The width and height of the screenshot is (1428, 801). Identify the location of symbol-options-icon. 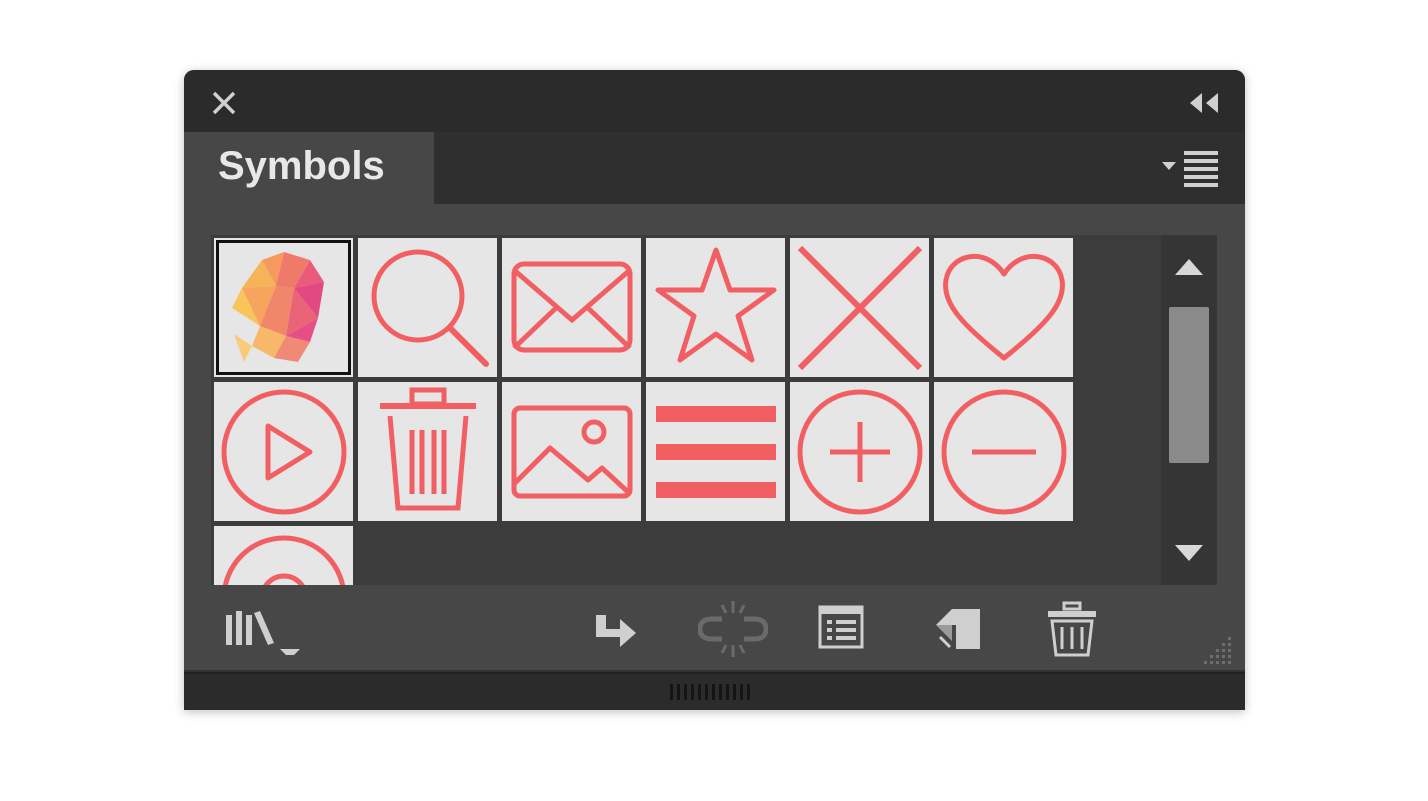
(841, 627).